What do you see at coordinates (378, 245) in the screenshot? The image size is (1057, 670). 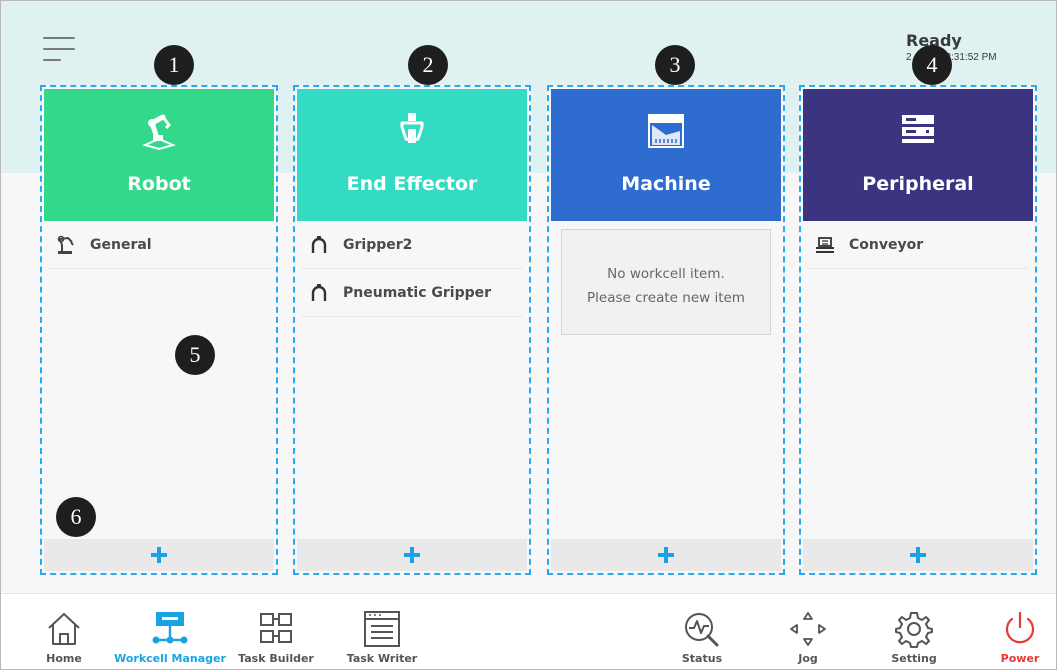 I see `item-label: Gripper2` at bounding box center [378, 245].